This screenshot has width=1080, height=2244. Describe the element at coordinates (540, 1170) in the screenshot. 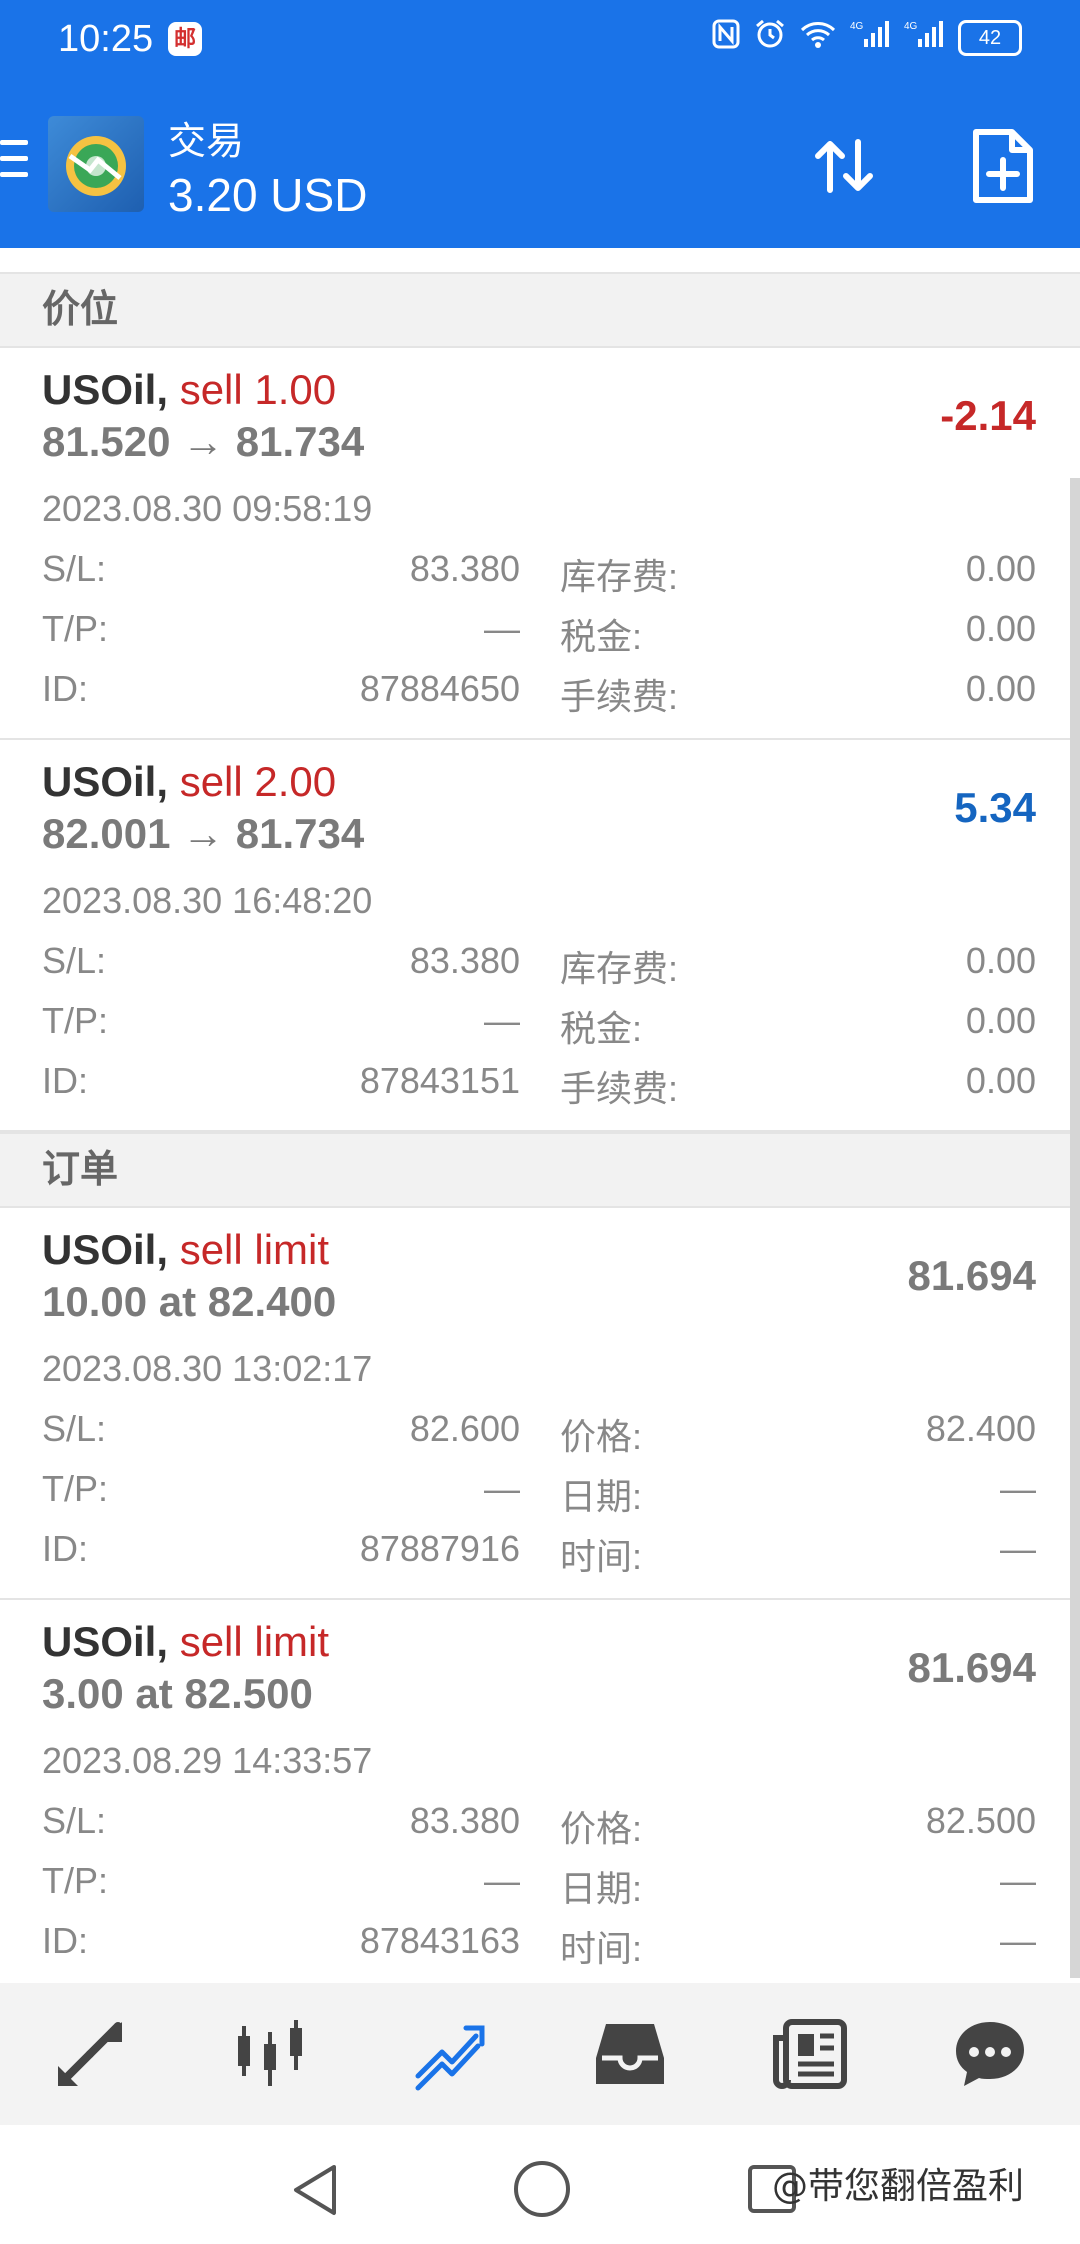

I see `orders-header: 订单` at that location.